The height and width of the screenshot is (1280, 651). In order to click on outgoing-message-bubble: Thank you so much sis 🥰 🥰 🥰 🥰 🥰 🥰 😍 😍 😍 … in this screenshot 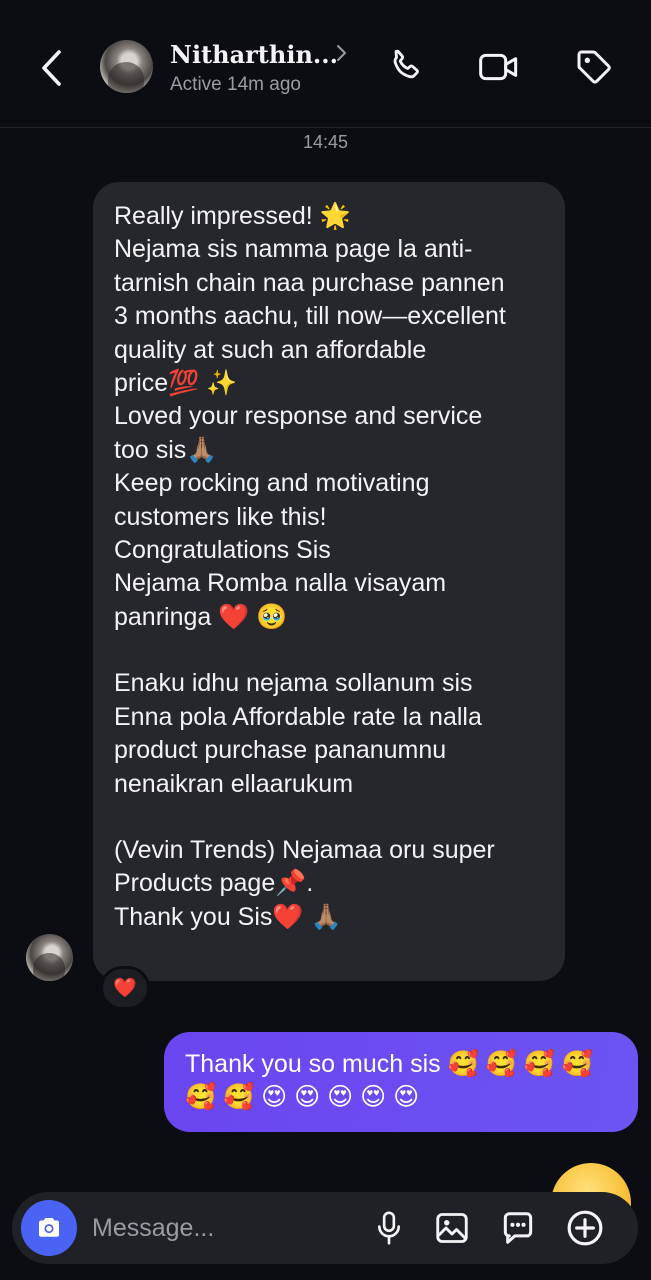, I will do `click(401, 1082)`.